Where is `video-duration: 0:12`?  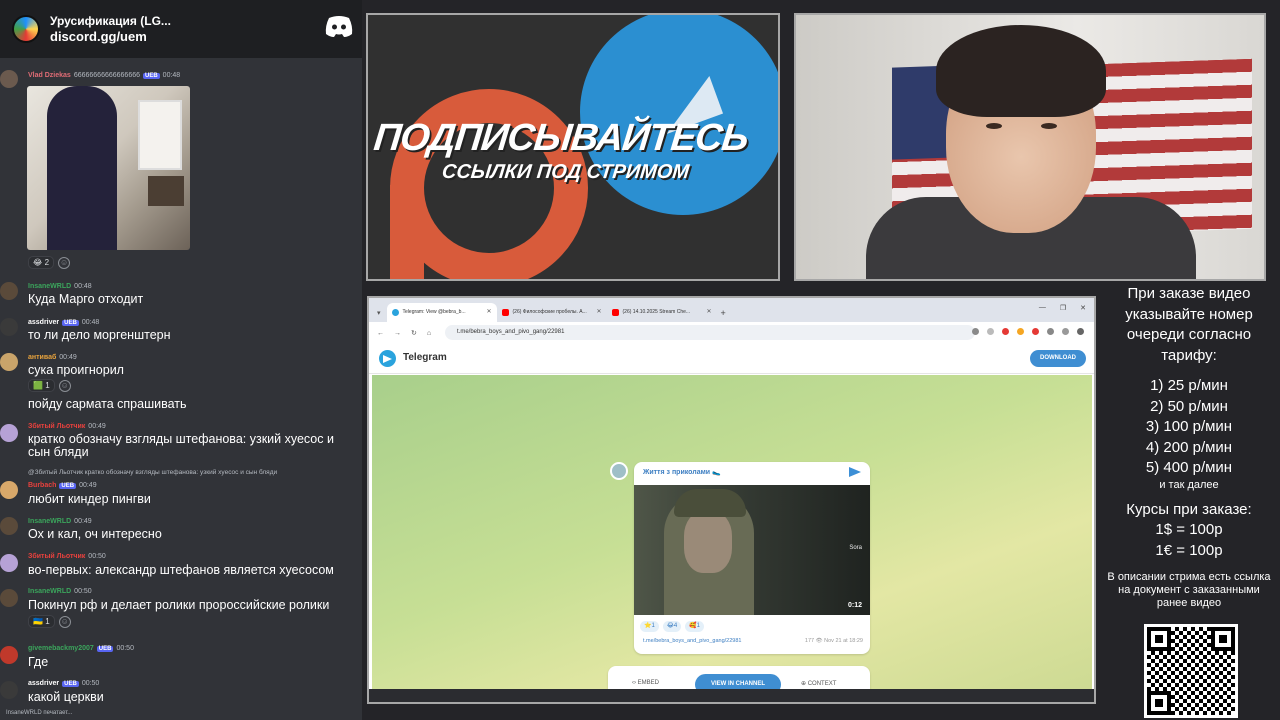 video-duration: 0:12 is located at coordinates (854, 605).